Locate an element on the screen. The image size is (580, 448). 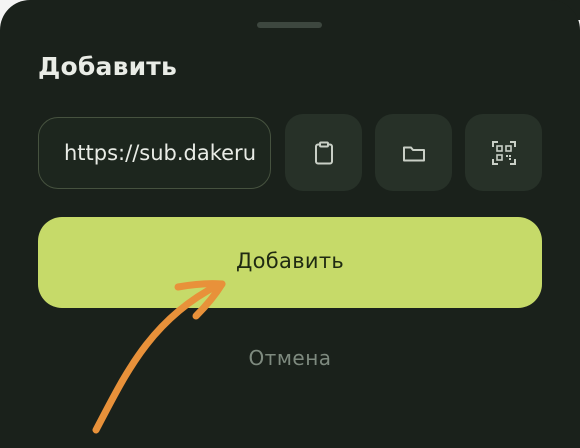
paste-button is located at coordinates (323, 152).